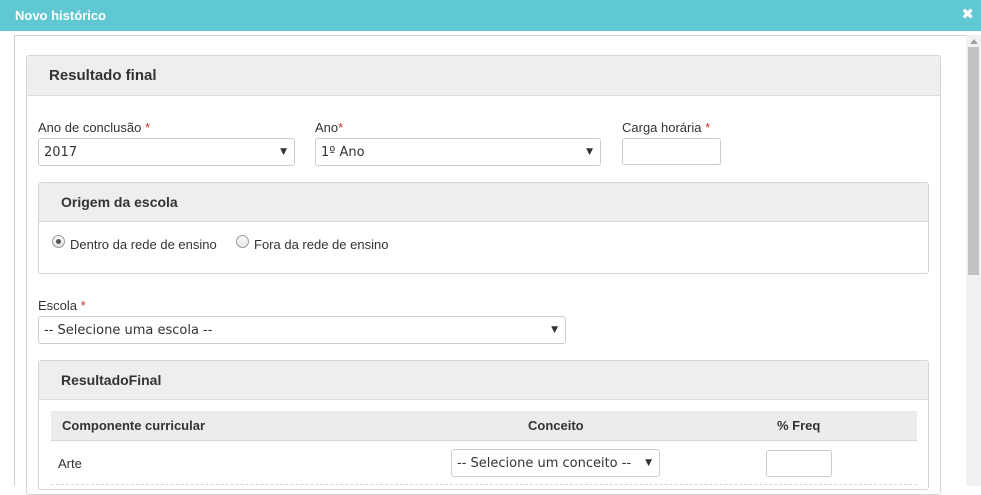 Image resolution: width=981 pixels, height=495 pixels. I want to click on radio-dentro-rede-label: Dentro da rede de ensino, so click(143, 244).